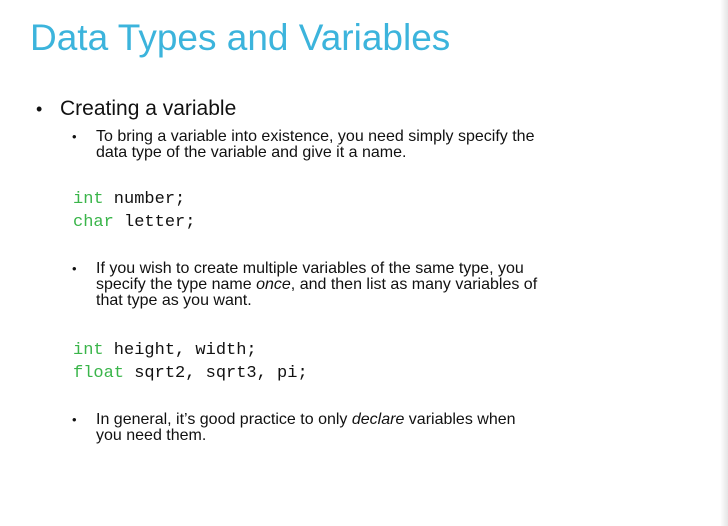 This screenshot has height=526, width=728. I want to click on code-rest: letter;, so click(154, 222).